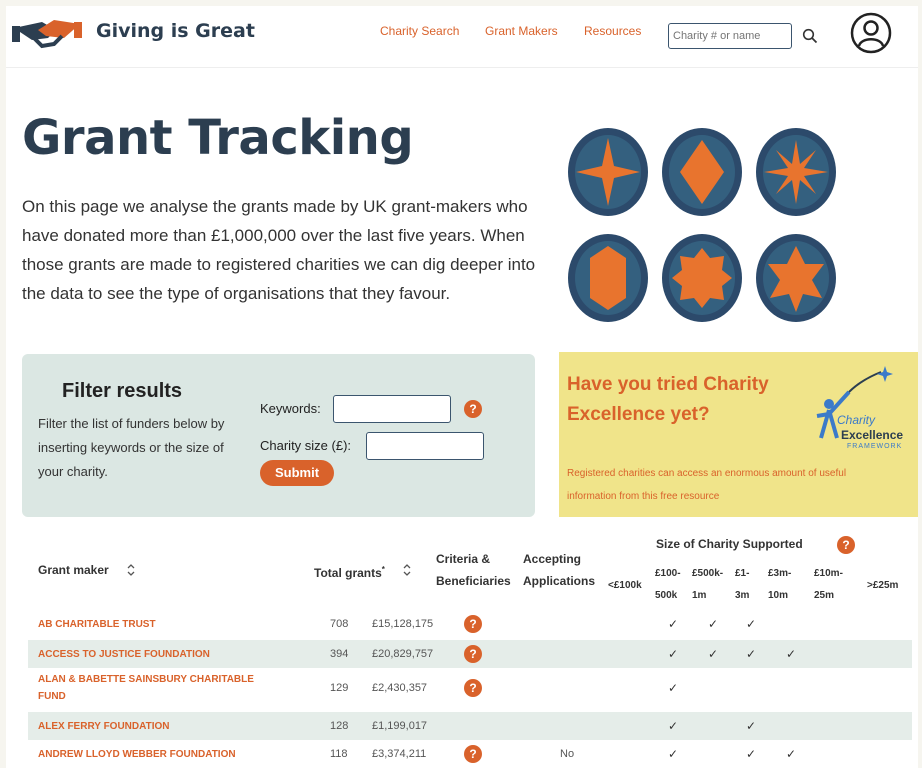 This screenshot has height=768, width=922. I want to click on size-col-10-25m-line2: 25m, so click(824, 595).